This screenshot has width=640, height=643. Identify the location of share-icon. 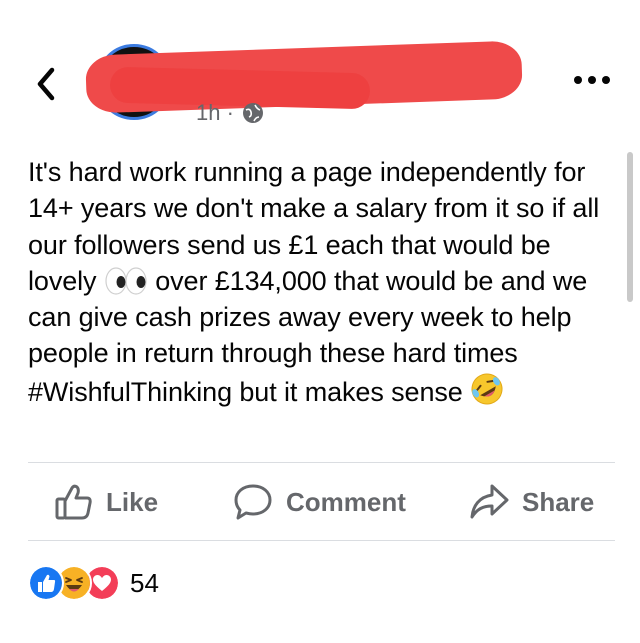
(489, 501).